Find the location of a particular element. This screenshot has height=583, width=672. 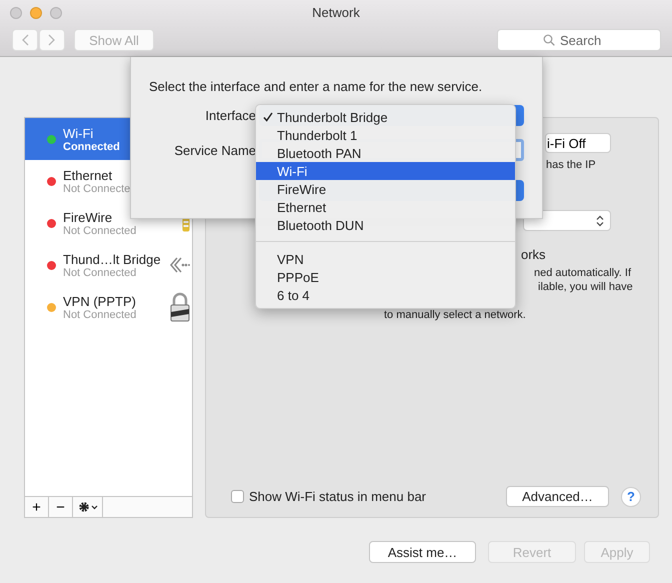

menu-item: VPN is located at coordinates (385, 259).